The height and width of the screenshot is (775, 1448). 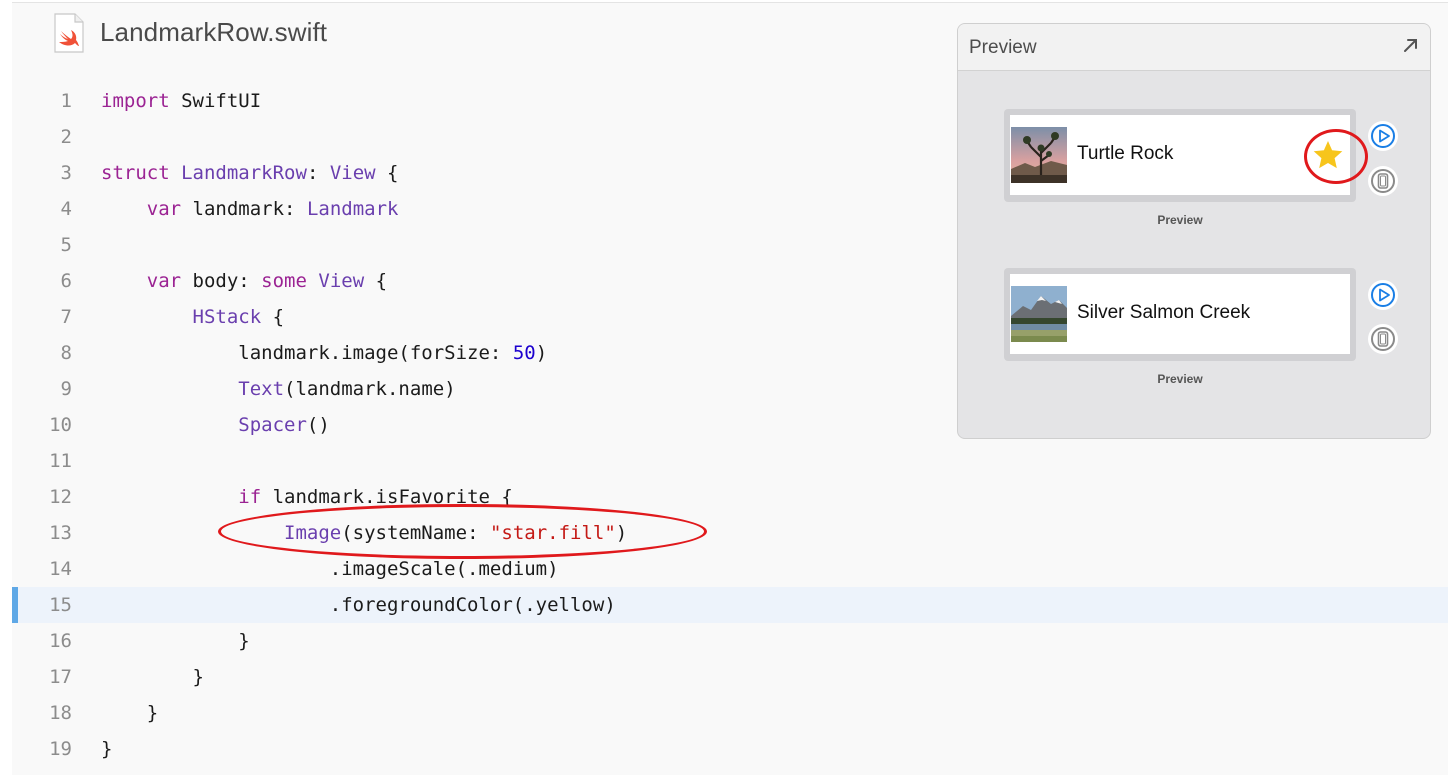 I want to click on code-text: var body: some View {, so click(x=244, y=281).